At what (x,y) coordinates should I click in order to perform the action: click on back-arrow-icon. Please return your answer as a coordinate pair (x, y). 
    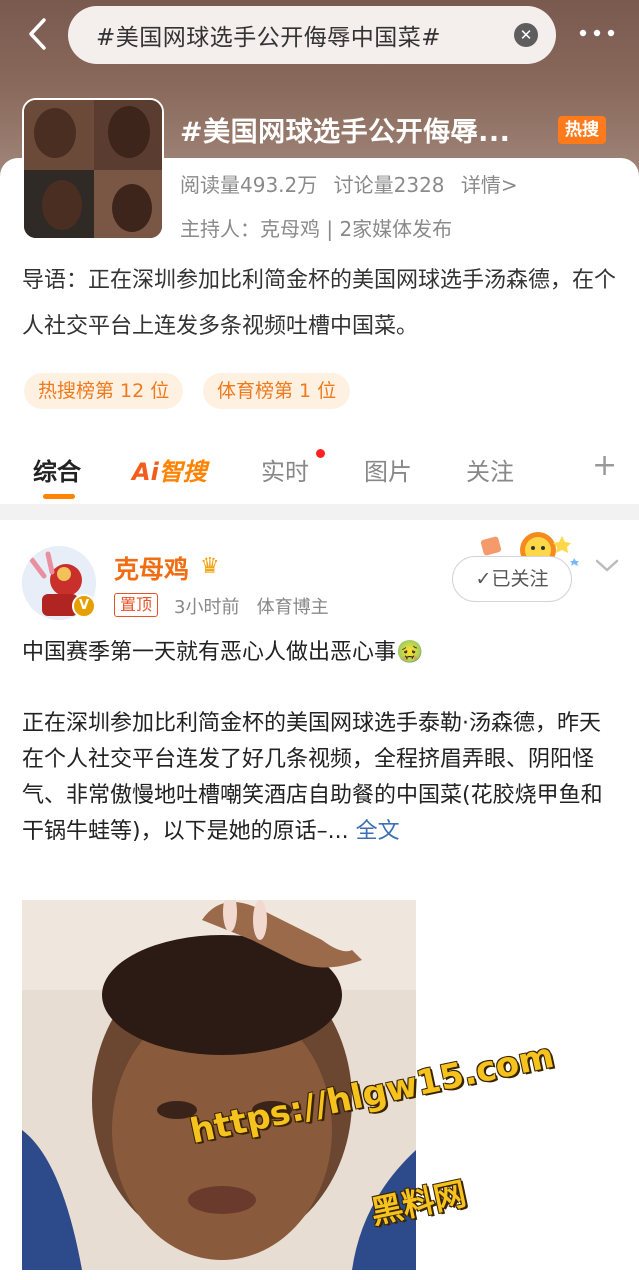
    Looking at the image, I should click on (40, 34).